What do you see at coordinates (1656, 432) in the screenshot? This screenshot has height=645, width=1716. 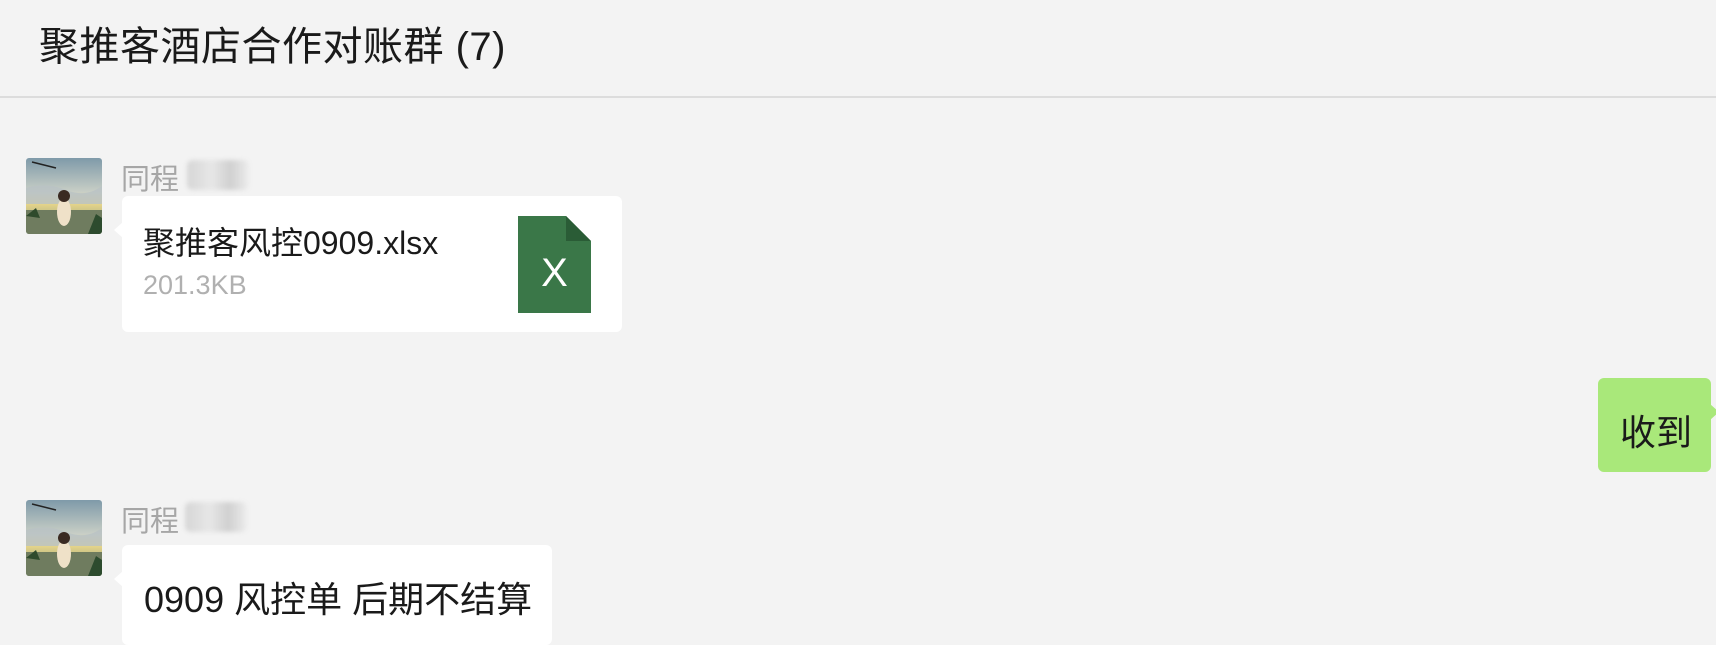 I see `message-text: 收到` at bounding box center [1656, 432].